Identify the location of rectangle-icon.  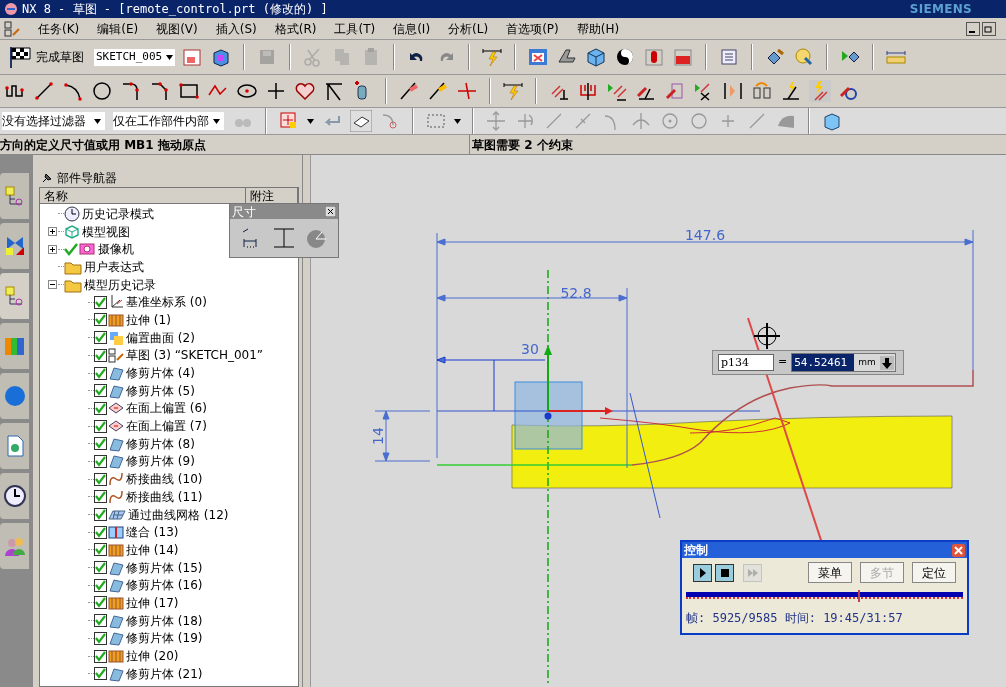
(189, 91).